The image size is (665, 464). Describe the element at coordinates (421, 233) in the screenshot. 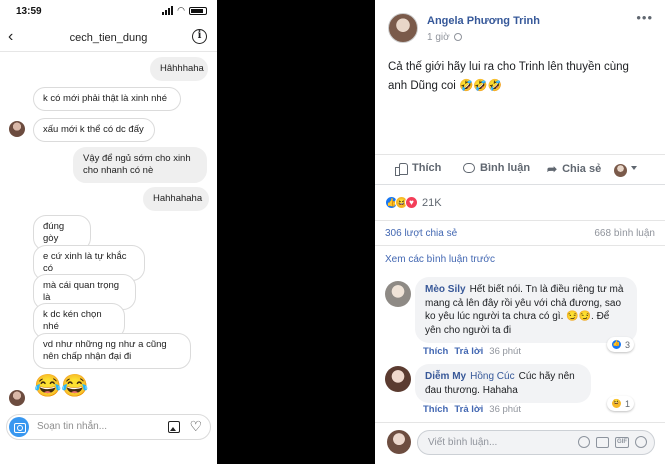

I see `shares-count: 306 lượt chia sẻ` at that location.